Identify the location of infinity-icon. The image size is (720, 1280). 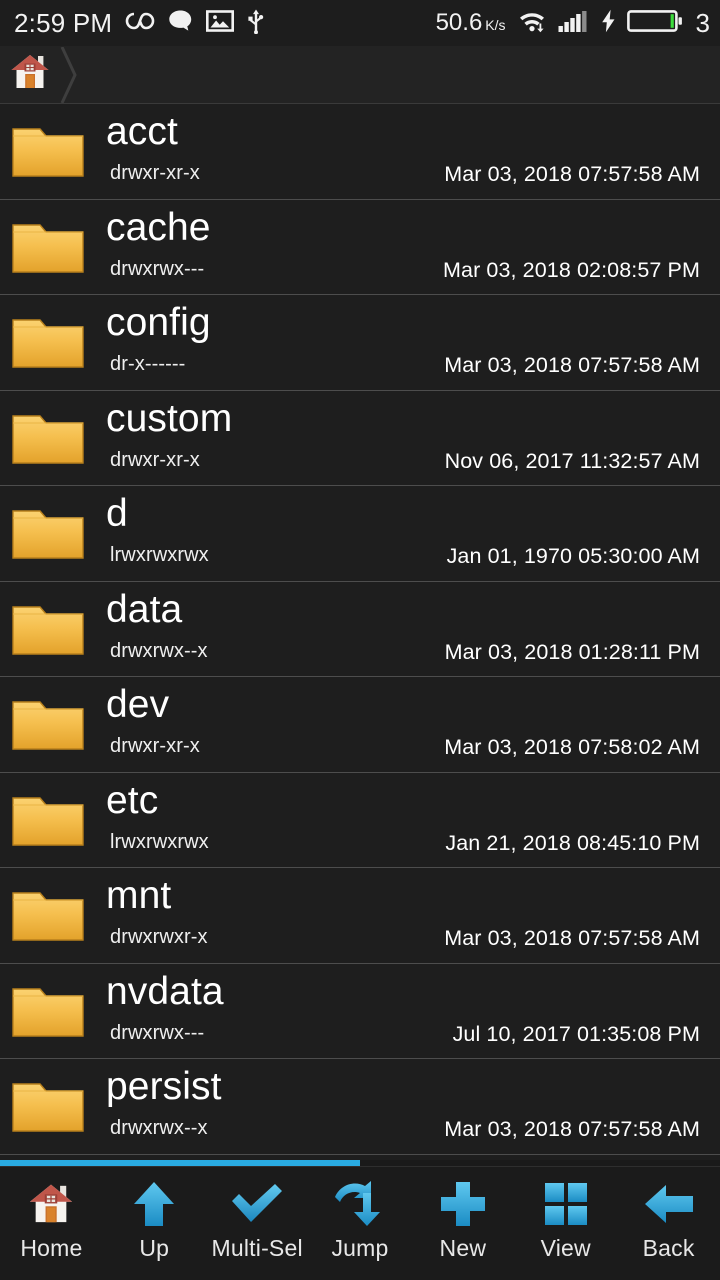
(140, 23).